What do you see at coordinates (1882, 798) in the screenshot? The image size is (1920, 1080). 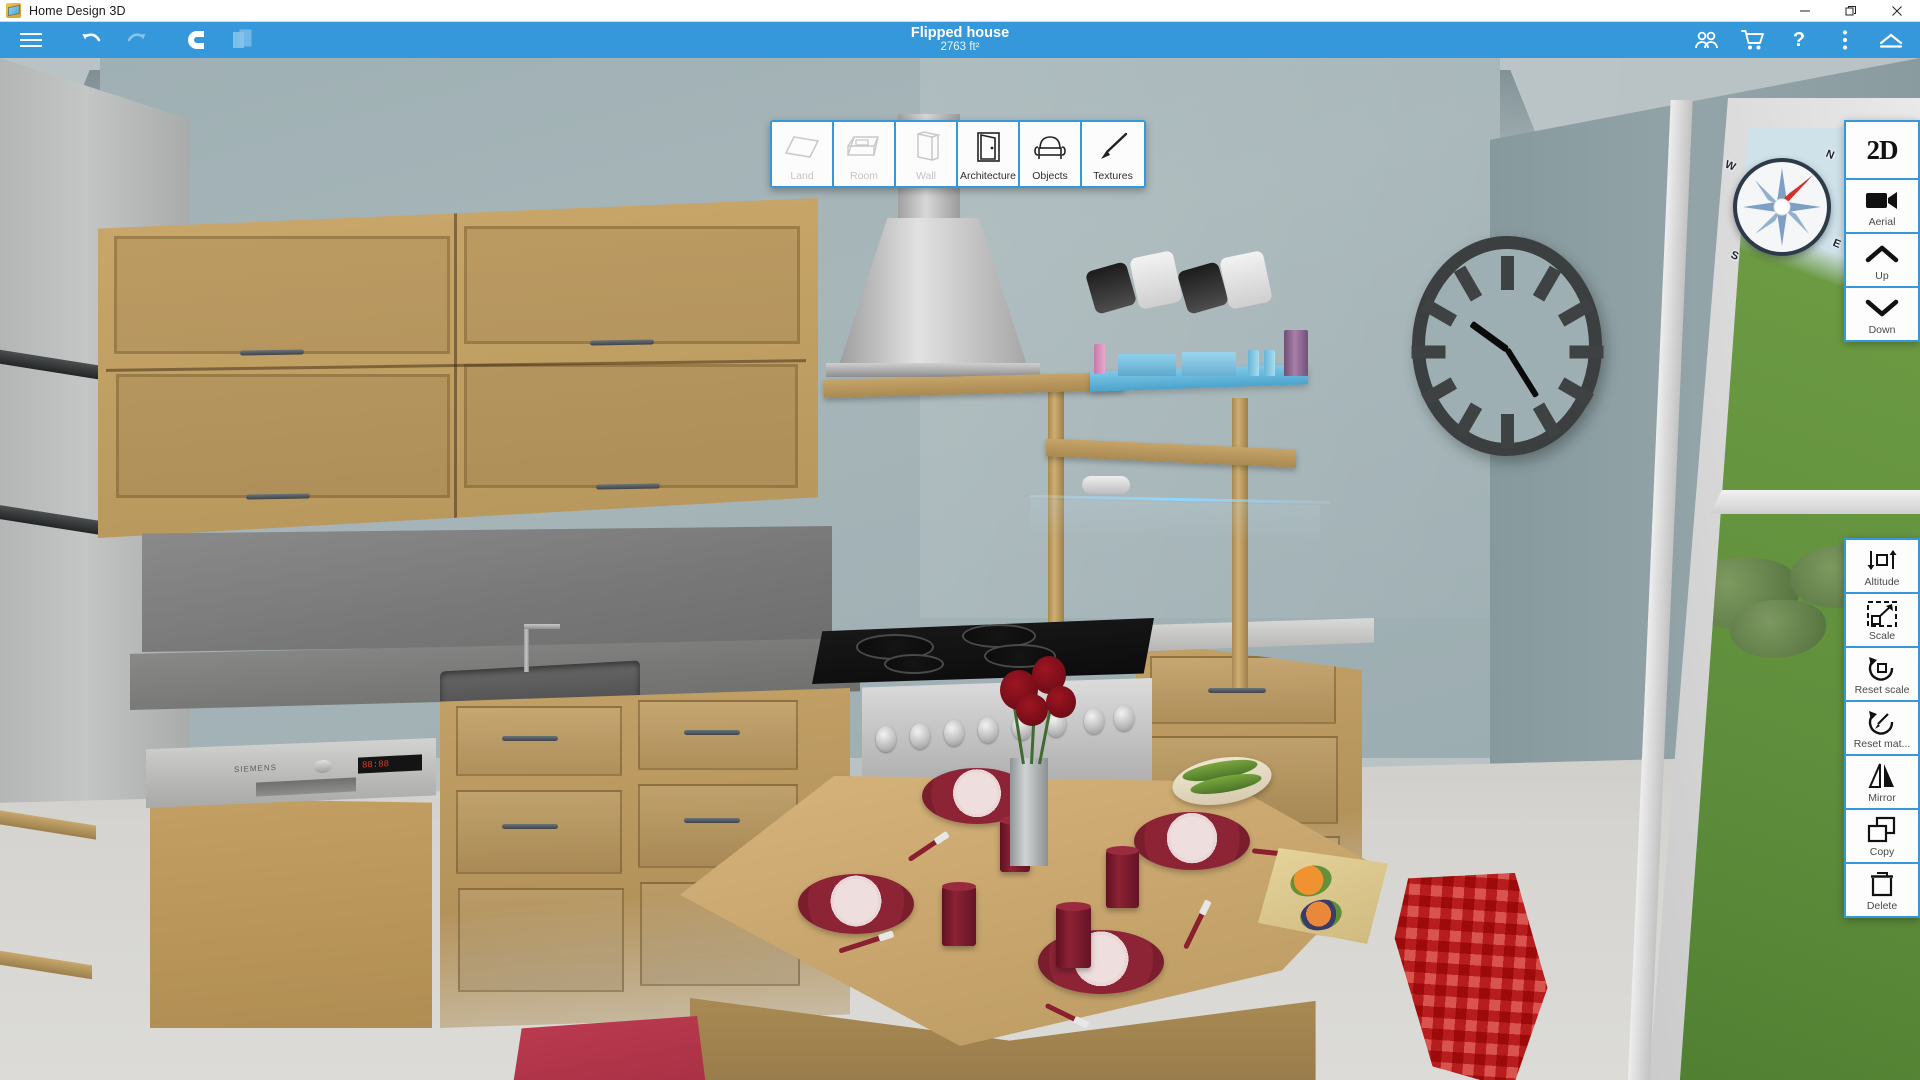 I see `mirror-label: Mirror` at bounding box center [1882, 798].